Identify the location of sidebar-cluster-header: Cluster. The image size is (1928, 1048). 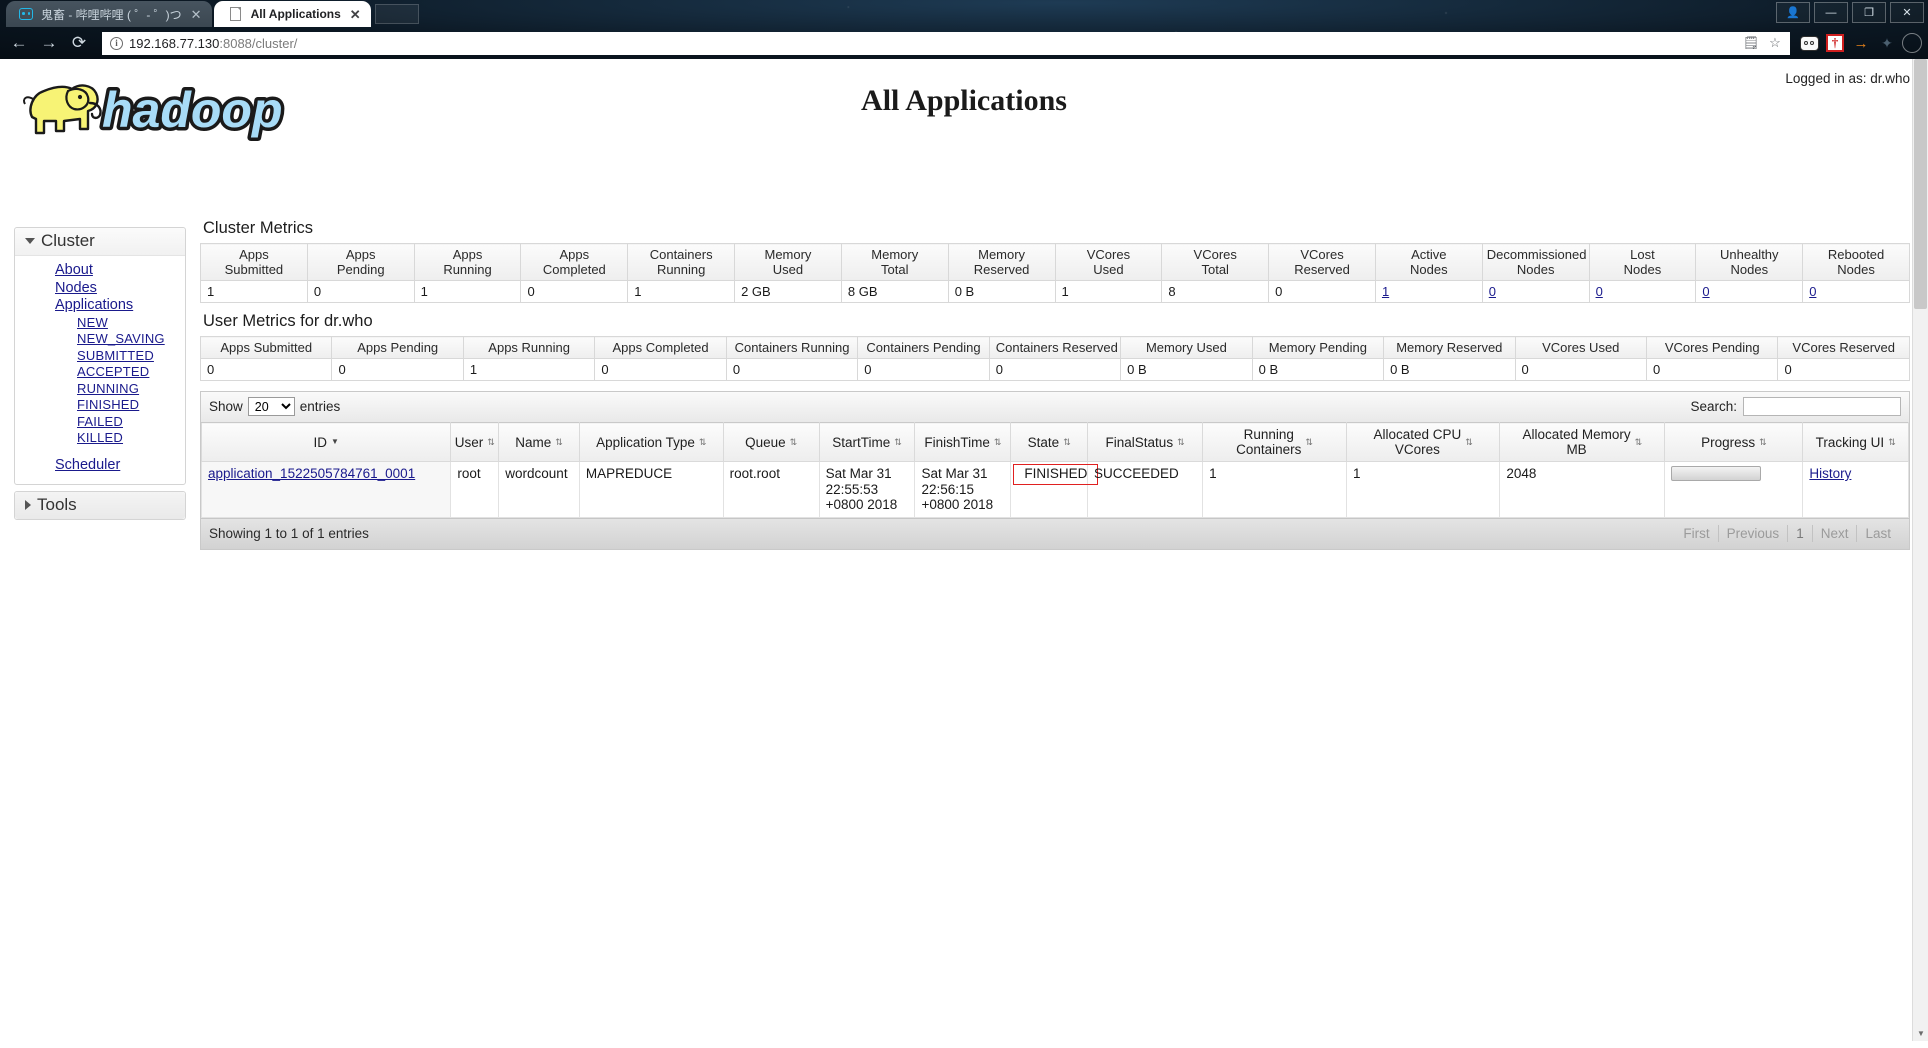
(100, 242).